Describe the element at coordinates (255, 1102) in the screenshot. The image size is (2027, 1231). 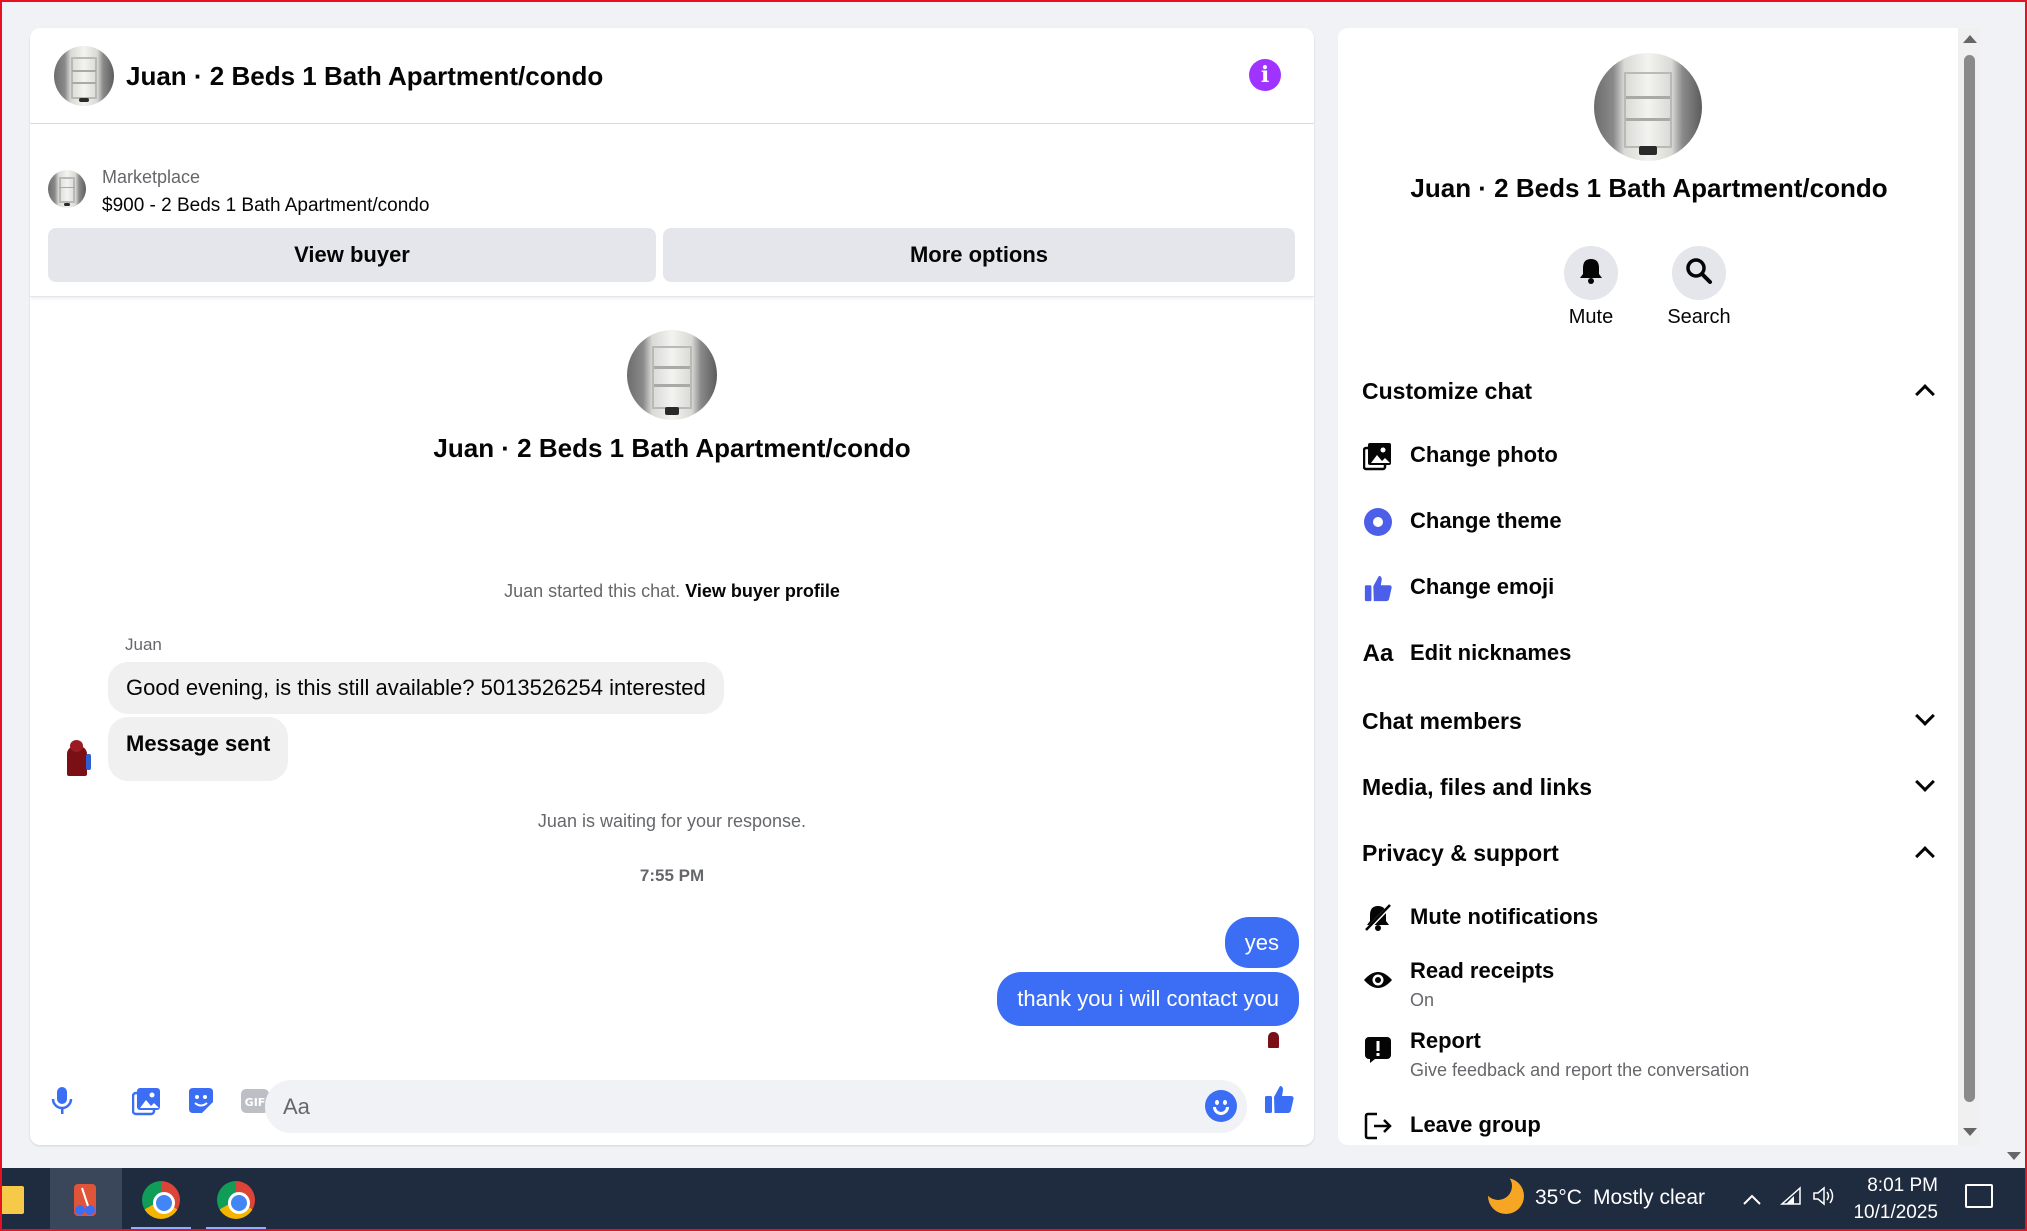
I see `svg-text: GIF` at that location.